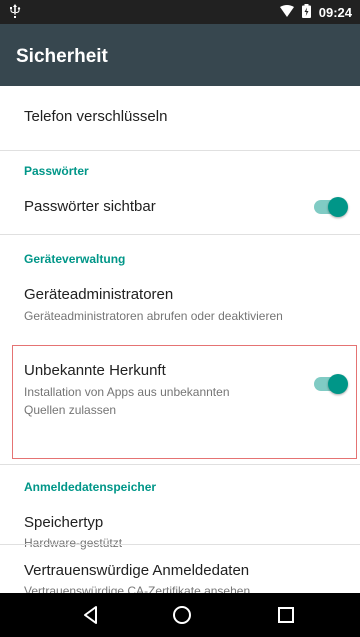  What do you see at coordinates (90, 487) in the screenshot?
I see `category-credential-storage: Anmeldedatenspeicher` at bounding box center [90, 487].